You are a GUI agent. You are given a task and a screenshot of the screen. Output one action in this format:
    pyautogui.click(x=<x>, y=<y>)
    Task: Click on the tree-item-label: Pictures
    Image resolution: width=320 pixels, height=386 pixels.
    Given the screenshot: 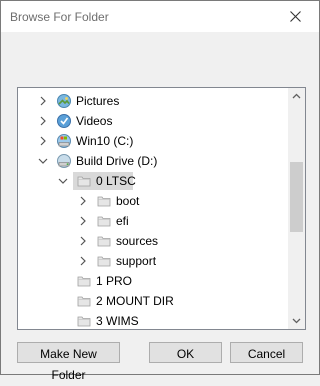 What is the action you would take?
    pyautogui.click(x=98, y=101)
    